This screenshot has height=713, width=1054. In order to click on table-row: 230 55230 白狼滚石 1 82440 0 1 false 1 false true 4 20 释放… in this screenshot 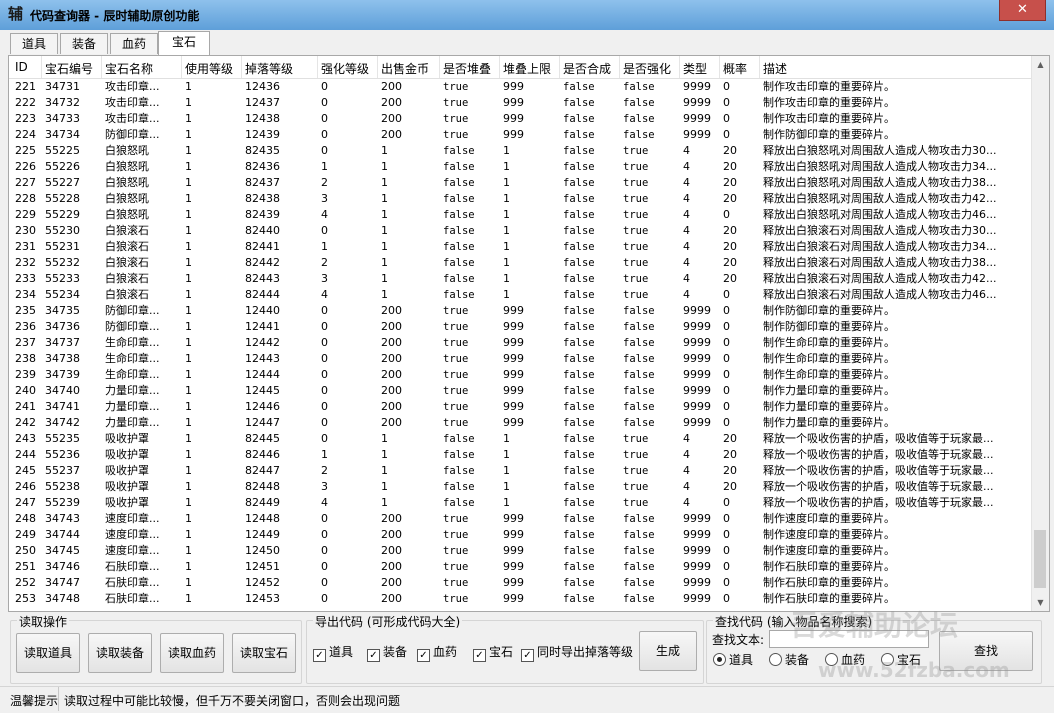, I will do `click(520, 231)`.